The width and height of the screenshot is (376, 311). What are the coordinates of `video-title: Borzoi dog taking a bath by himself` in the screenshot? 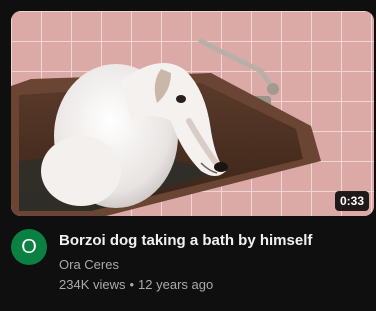 It's located at (209, 240).